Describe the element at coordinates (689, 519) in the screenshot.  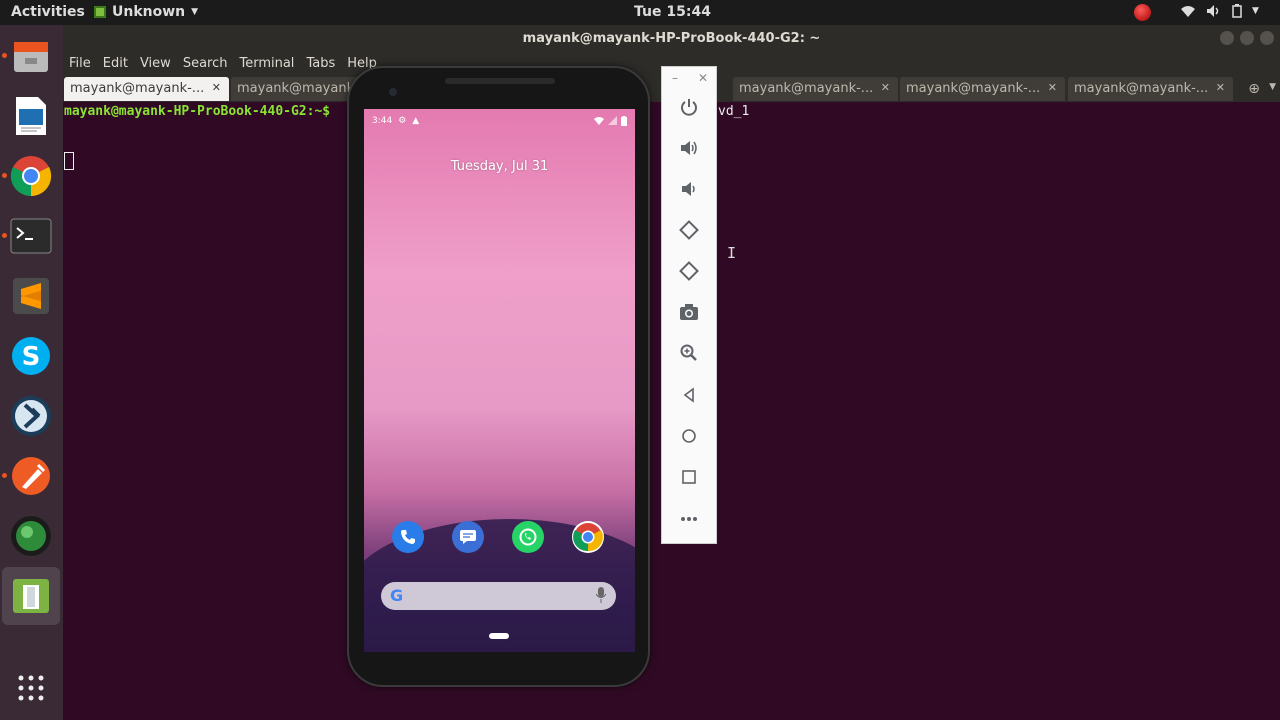
I see `more-icon` at that location.